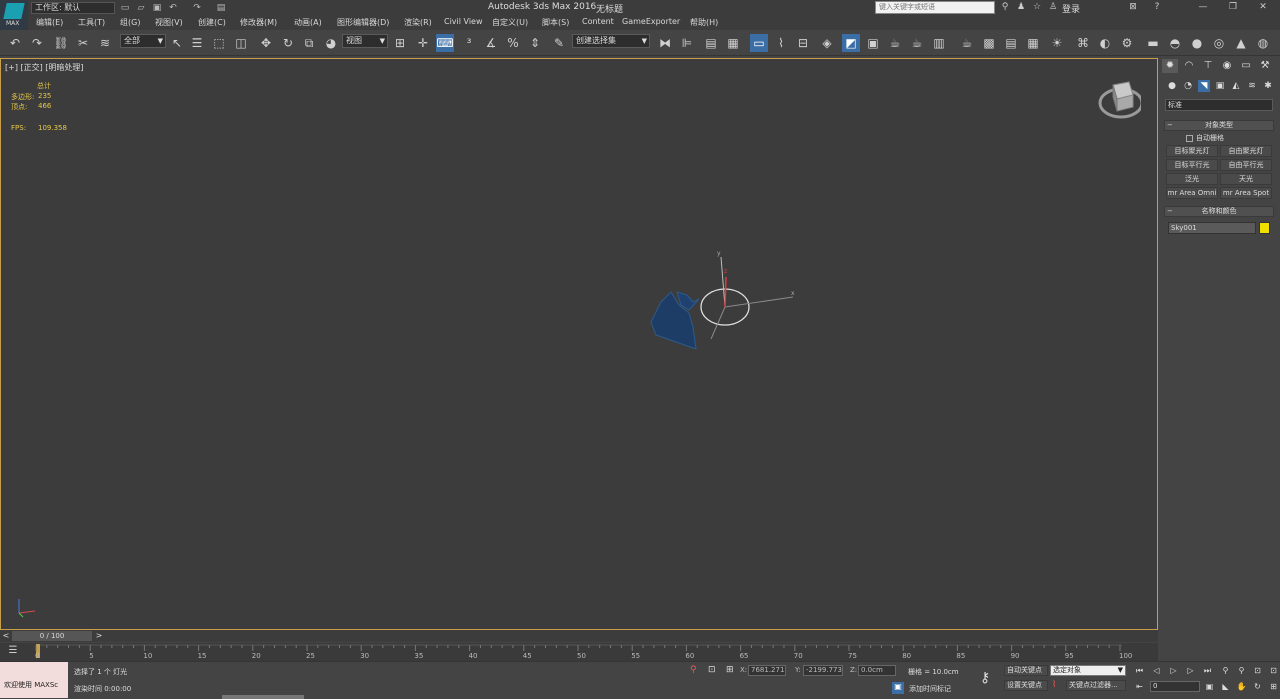 This screenshot has height=699, width=1280. Describe the element at coordinates (1268, 86) in the screenshot. I see `systems-icon: ✱` at that location.